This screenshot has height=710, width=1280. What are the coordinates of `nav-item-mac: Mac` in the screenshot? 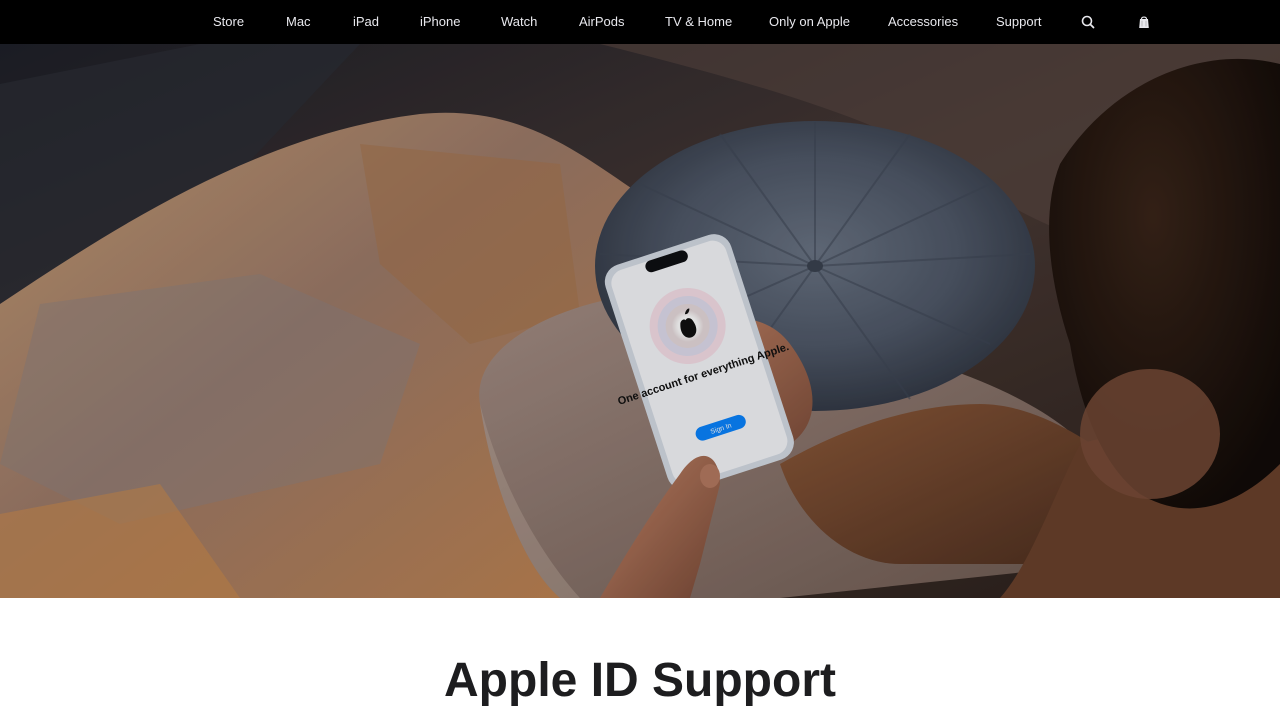 It's located at (298, 22).